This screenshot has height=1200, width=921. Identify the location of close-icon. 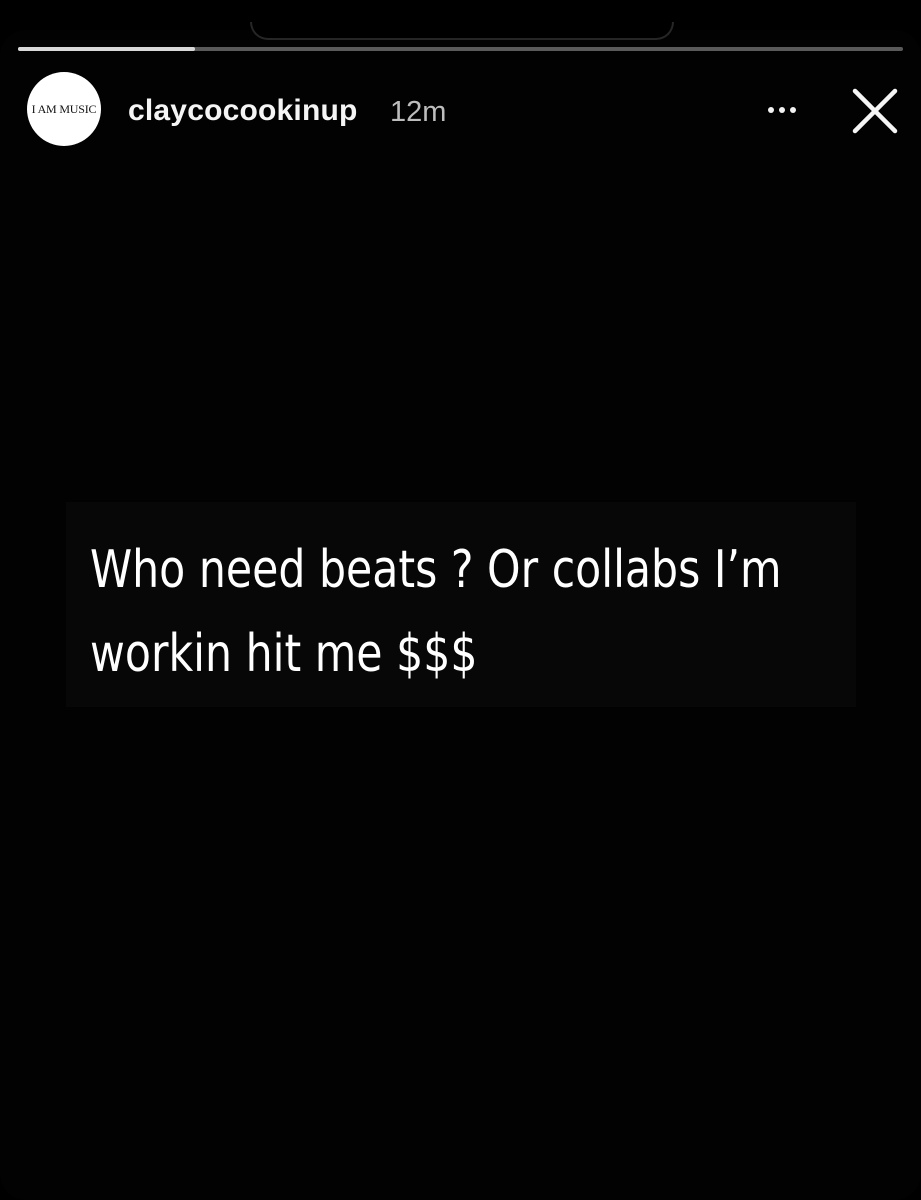
(875, 111).